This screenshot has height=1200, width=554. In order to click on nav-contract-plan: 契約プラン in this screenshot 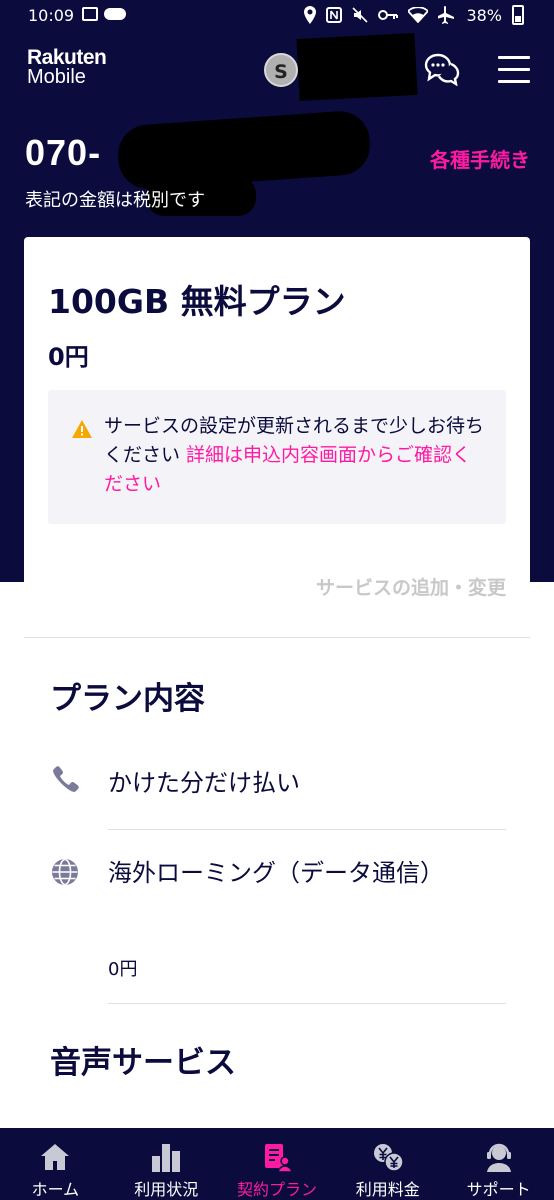, I will do `click(277, 1164)`.